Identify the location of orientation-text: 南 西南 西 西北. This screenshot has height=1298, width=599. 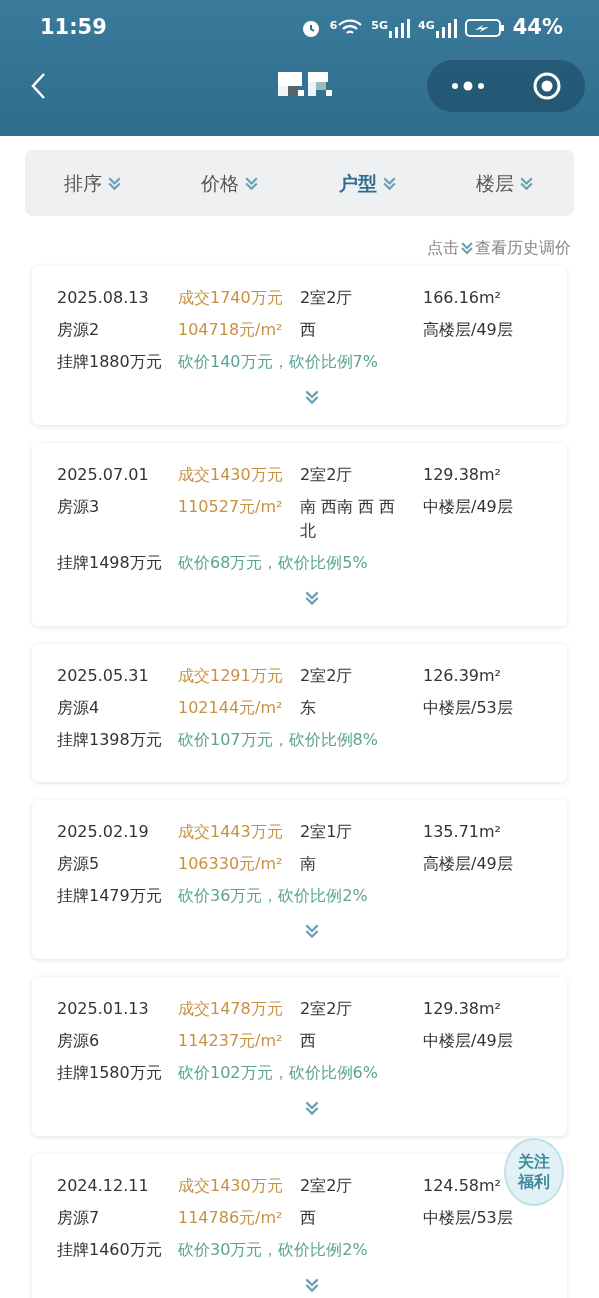
(348, 519).